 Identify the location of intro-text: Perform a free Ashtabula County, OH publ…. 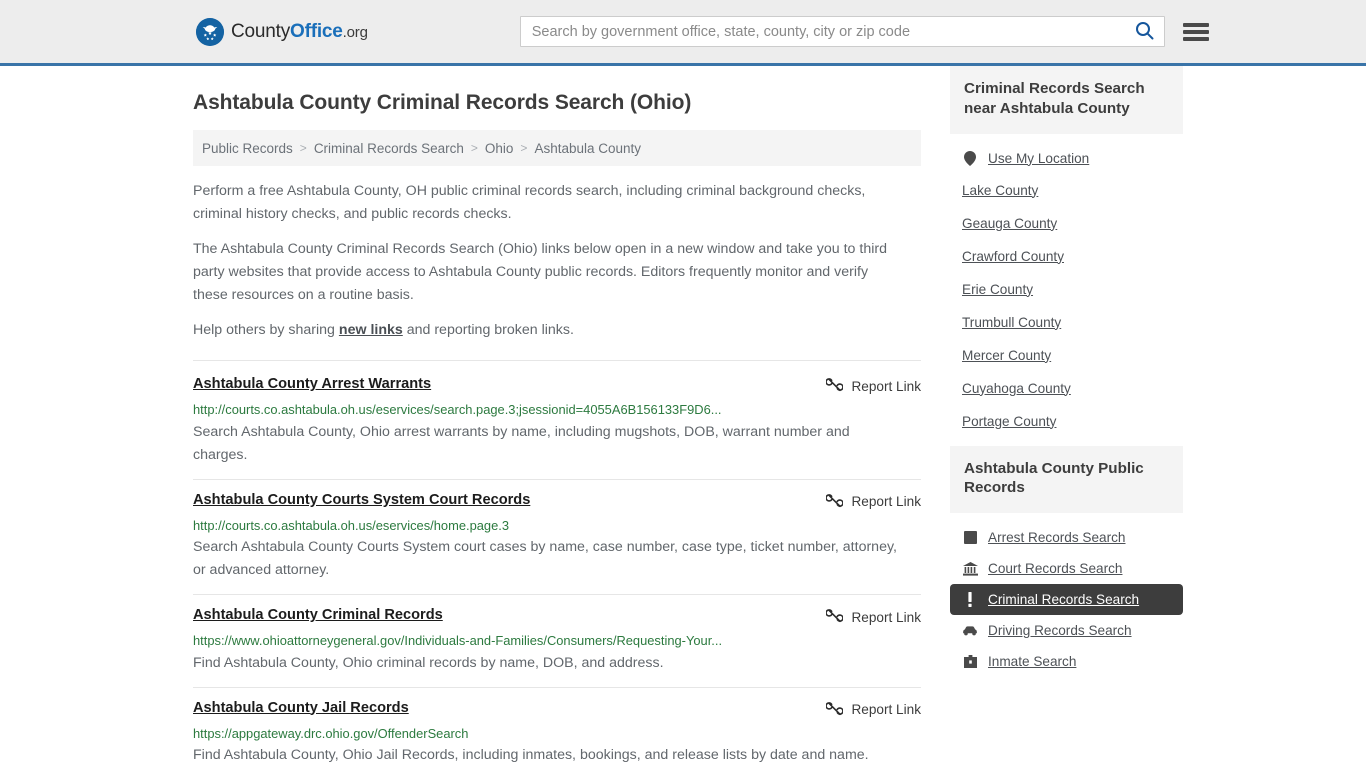
(557, 261).